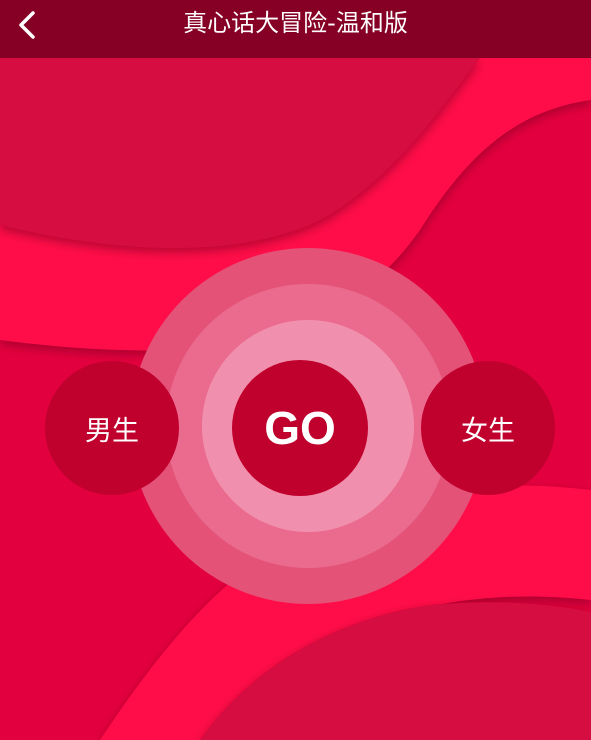 This screenshot has width=591, height=740. I want to click on male-button-label: 男生, so click(112, 431).